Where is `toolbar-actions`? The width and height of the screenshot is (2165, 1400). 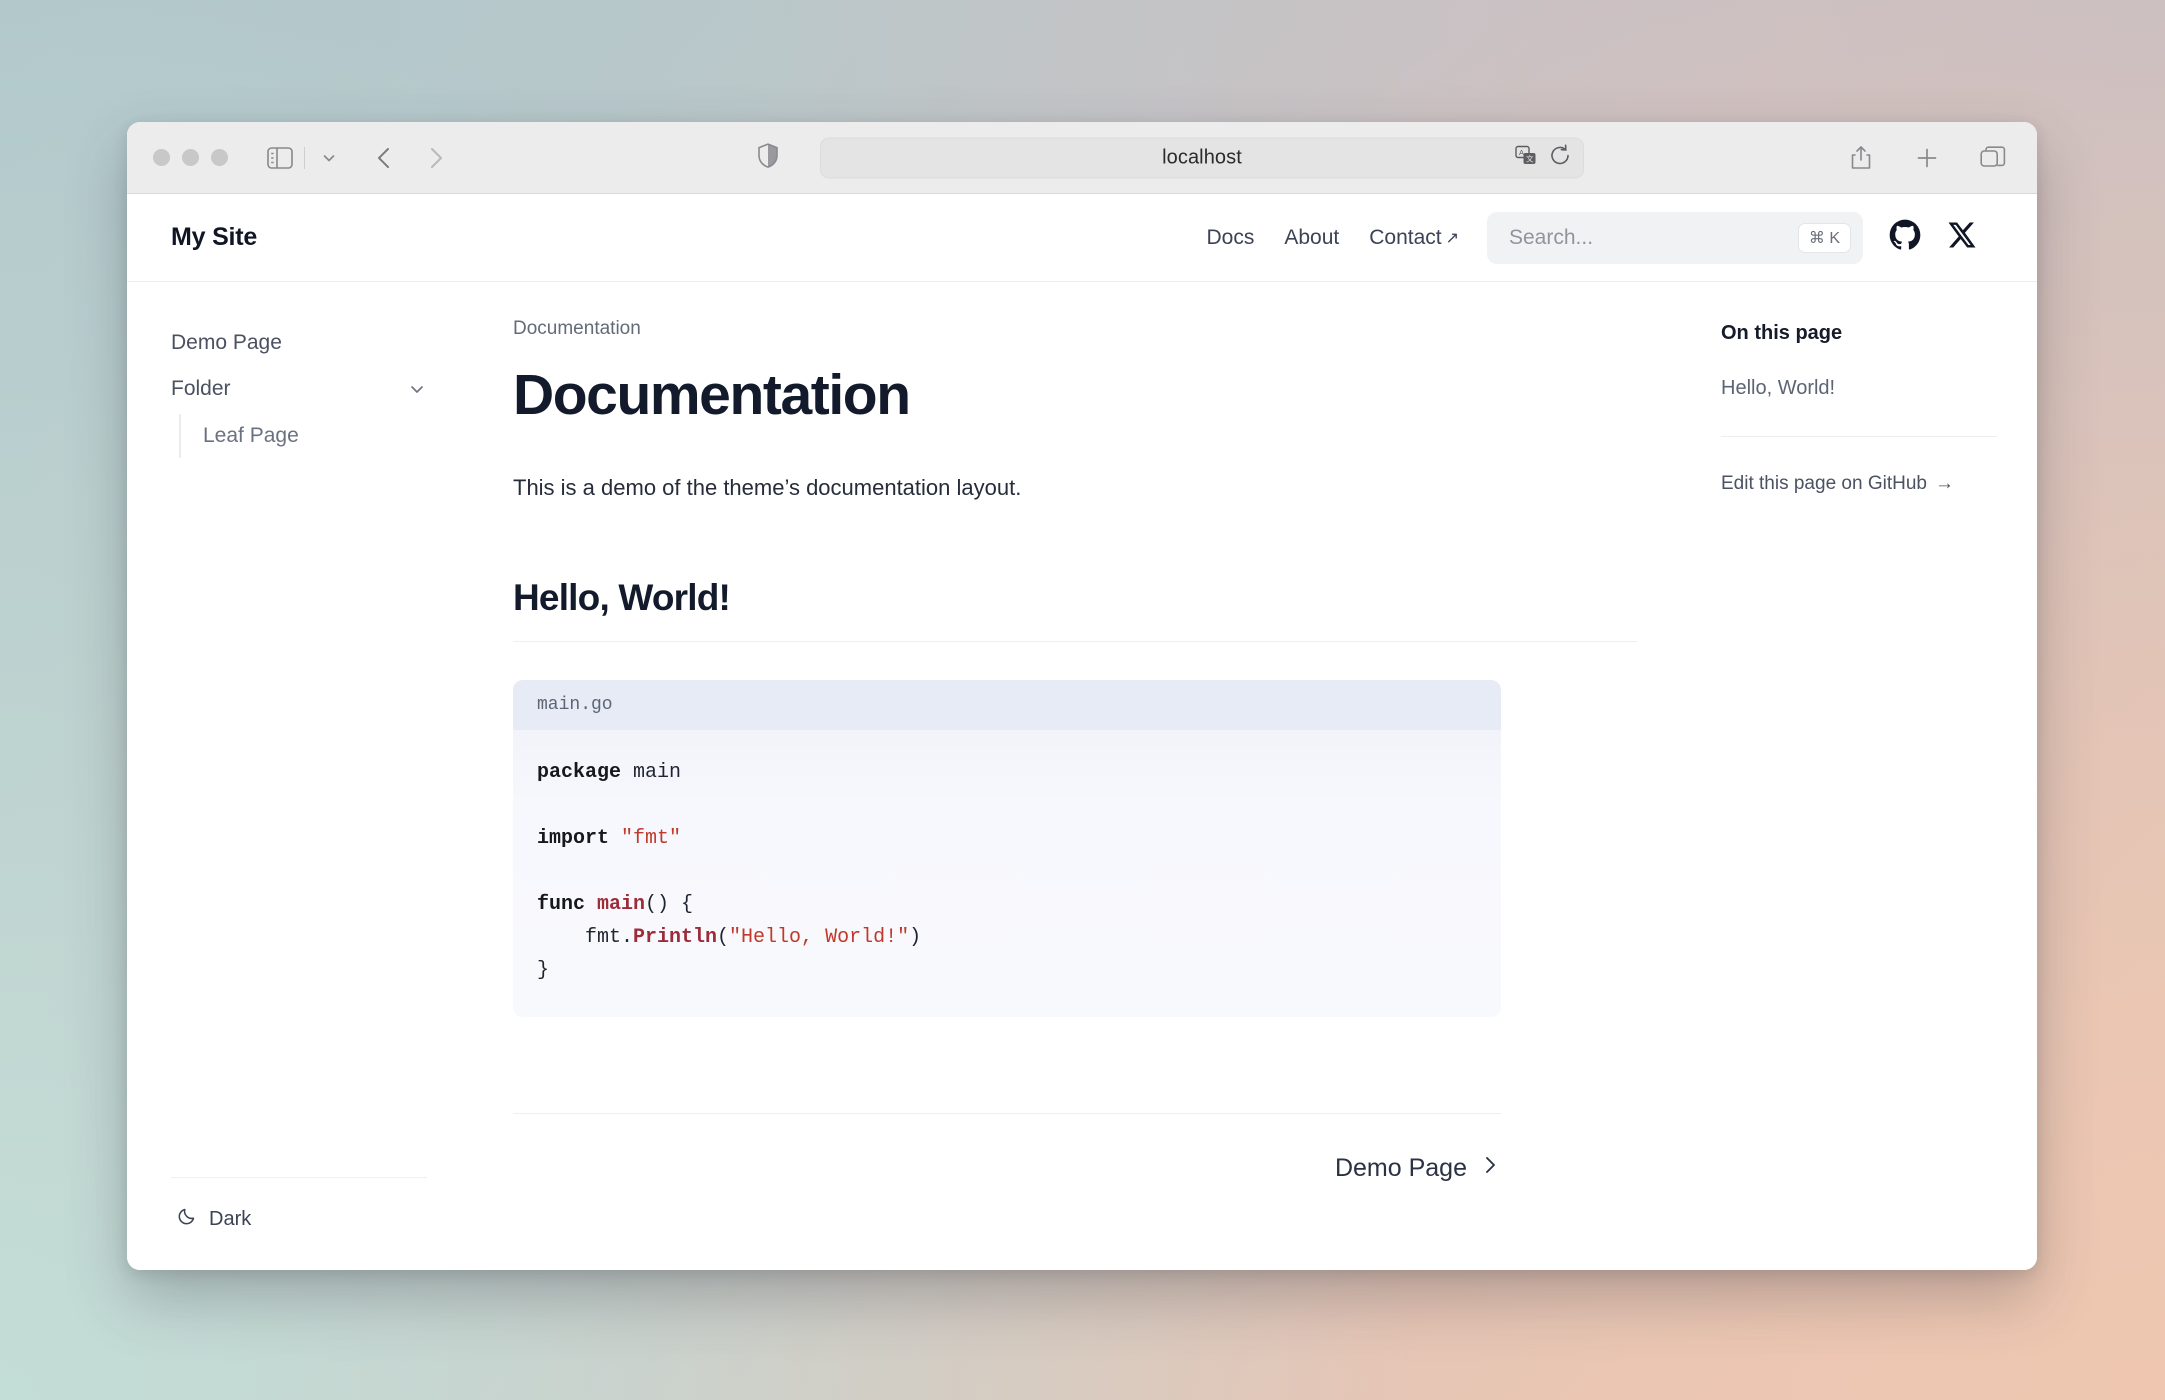
toolbar-actions is located at coordinates (1927, 158).